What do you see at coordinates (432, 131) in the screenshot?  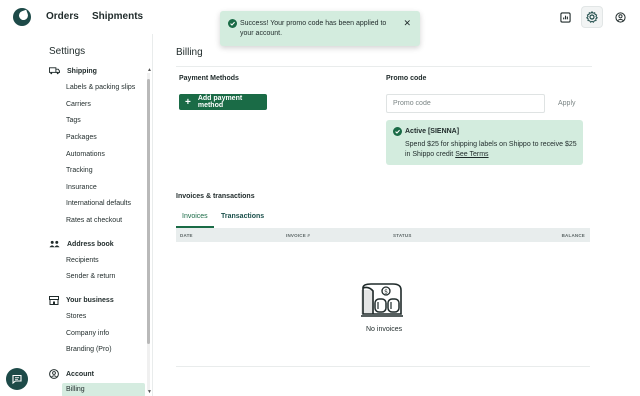 I see `active-promo-title: Active [SIENNA]` at bounding box center [432, 131].